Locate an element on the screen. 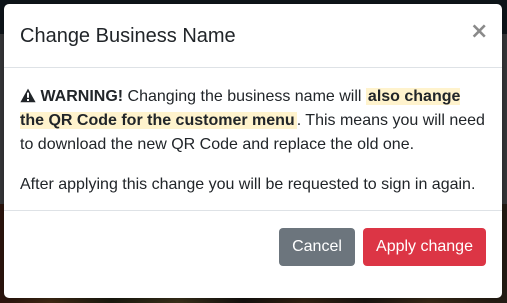 The image size is (507, 303). exclamation-triangle-icon is located at coordinates (28, 95).